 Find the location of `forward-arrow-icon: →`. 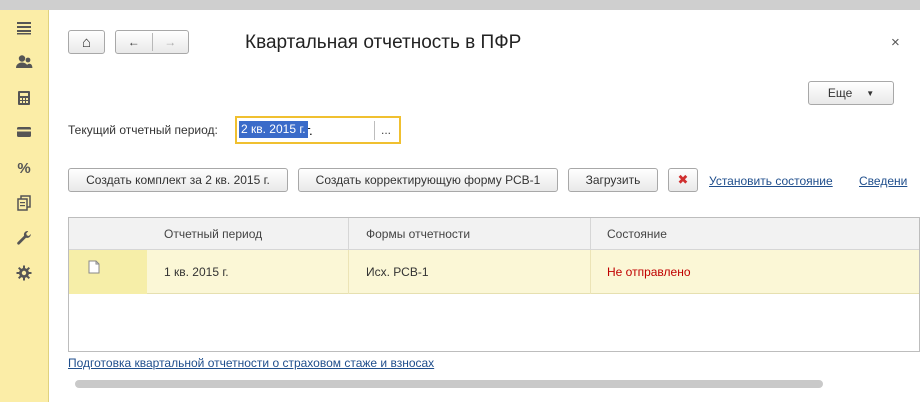

forward-arrow-icon: → is located at coordinates (170, 42).